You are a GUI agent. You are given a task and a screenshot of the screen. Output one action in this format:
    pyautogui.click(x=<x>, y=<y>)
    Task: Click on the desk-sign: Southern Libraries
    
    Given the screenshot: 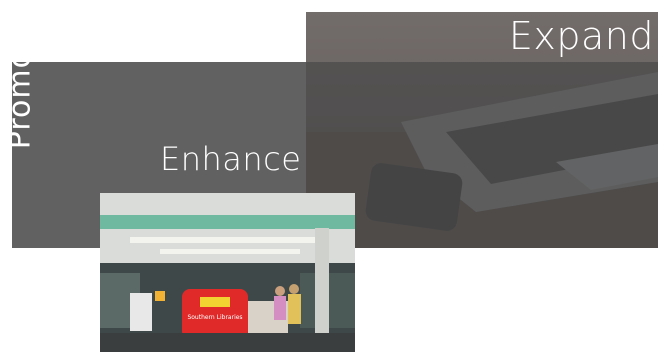 What is the action you would take?
    pyautogui.click(x=214, y=317)
    